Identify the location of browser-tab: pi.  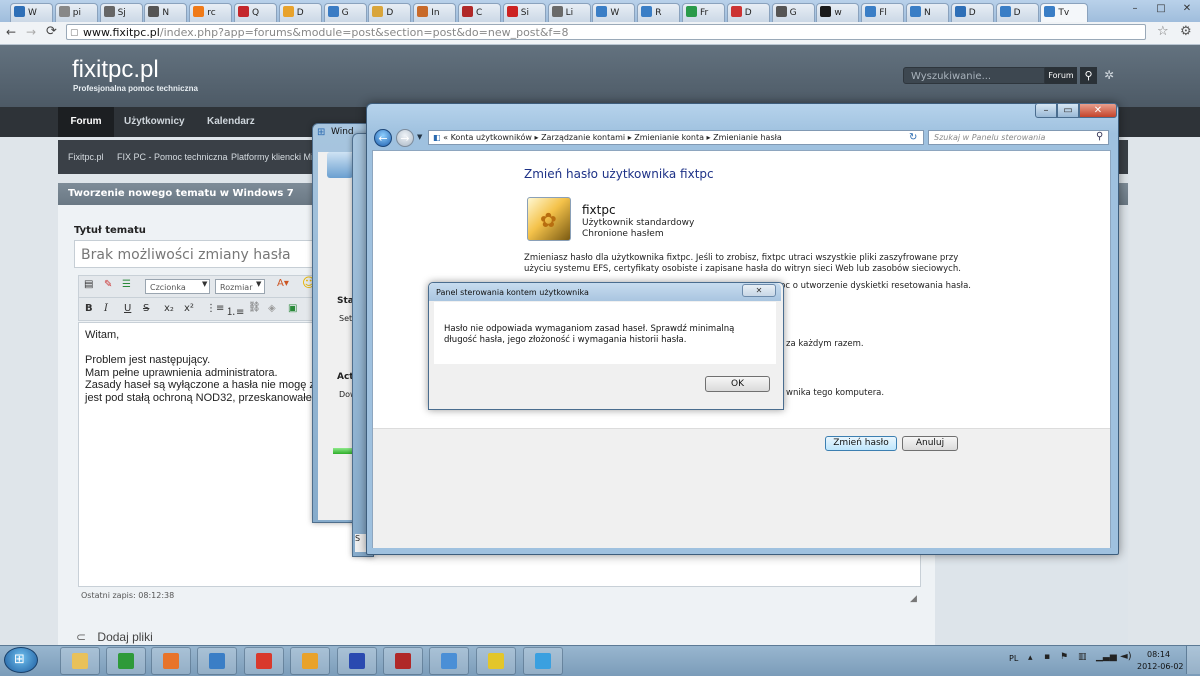
(76, 12).